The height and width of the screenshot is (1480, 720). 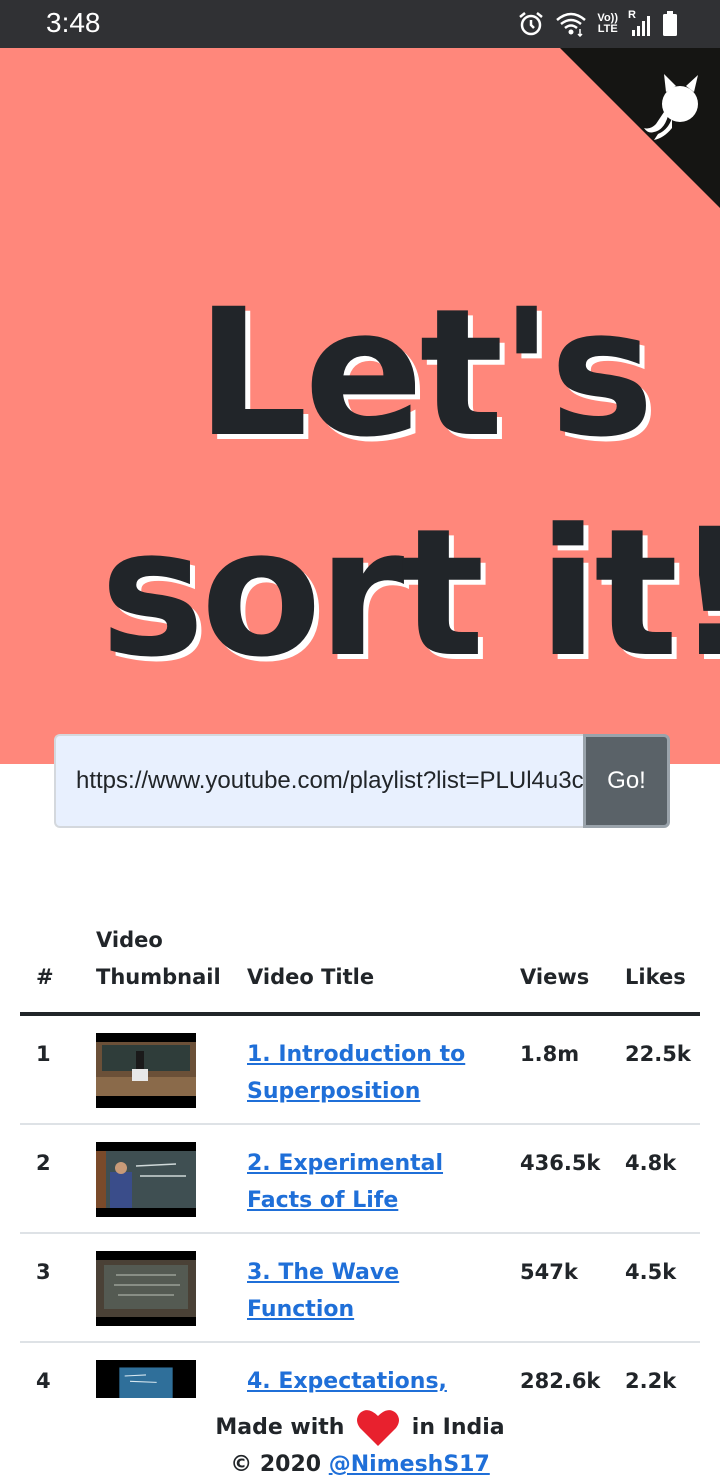 I want to click on table-row: 3 3. The Wave Function 547k 4.5k, so click(x=360, y=1288).